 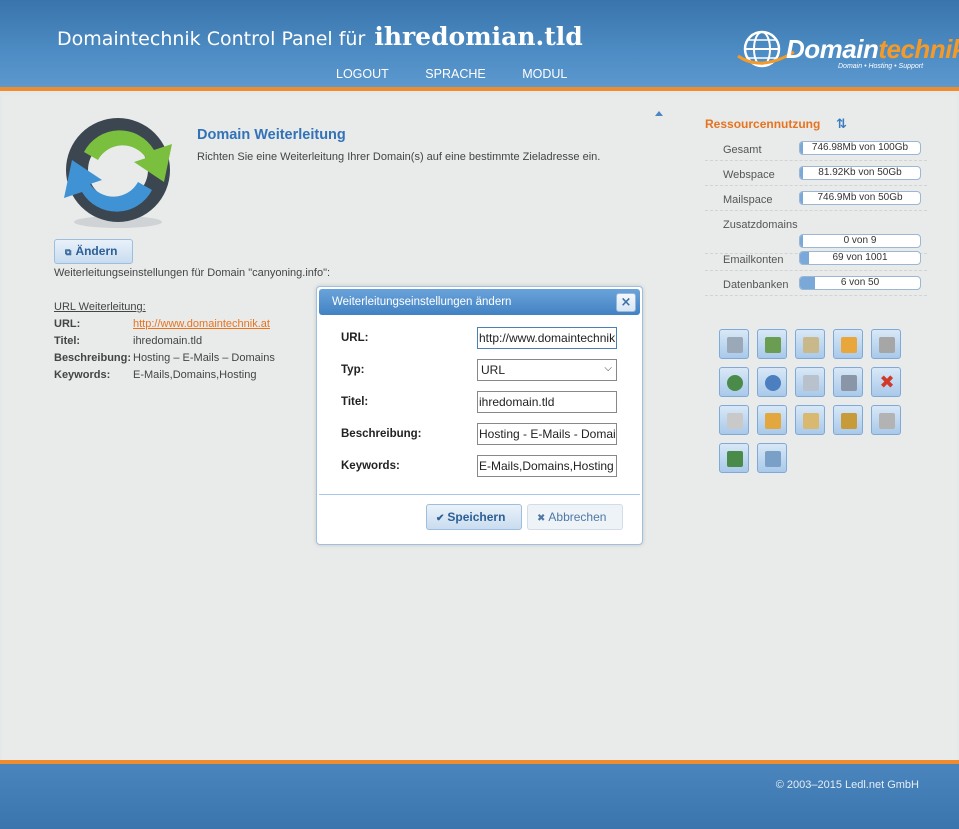 I want to click on resource-label: Webspace, so click(x=749, y=175).